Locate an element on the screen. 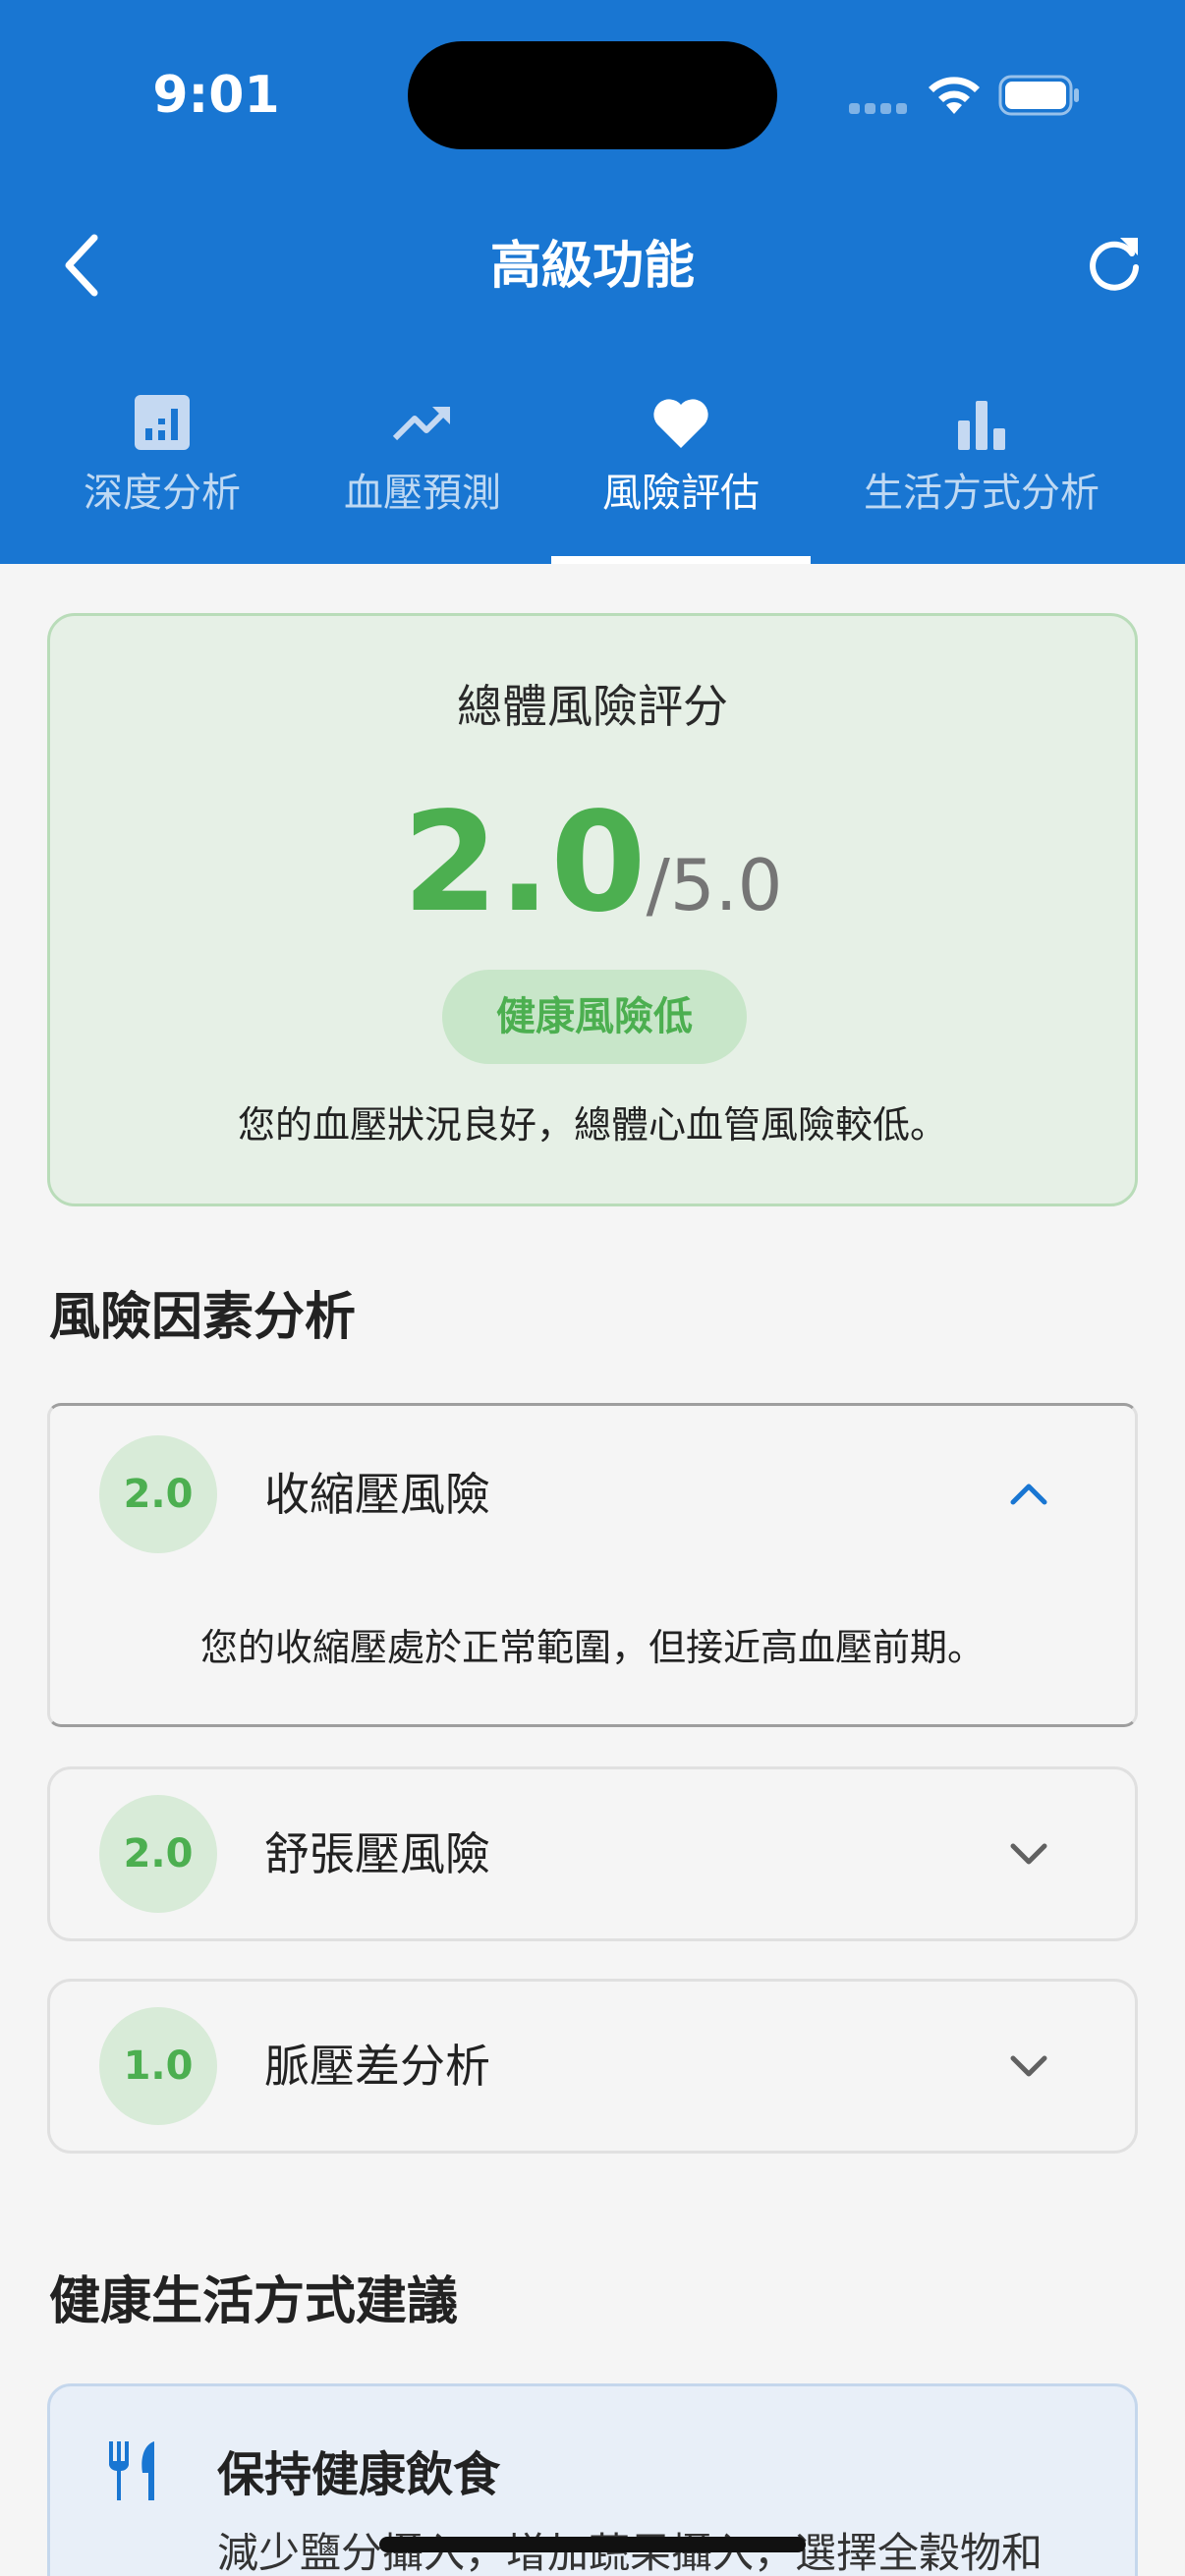 This screenshot has width=1185, height=2576. tab-label: 風險評估 is located at coordinates (681, 493).